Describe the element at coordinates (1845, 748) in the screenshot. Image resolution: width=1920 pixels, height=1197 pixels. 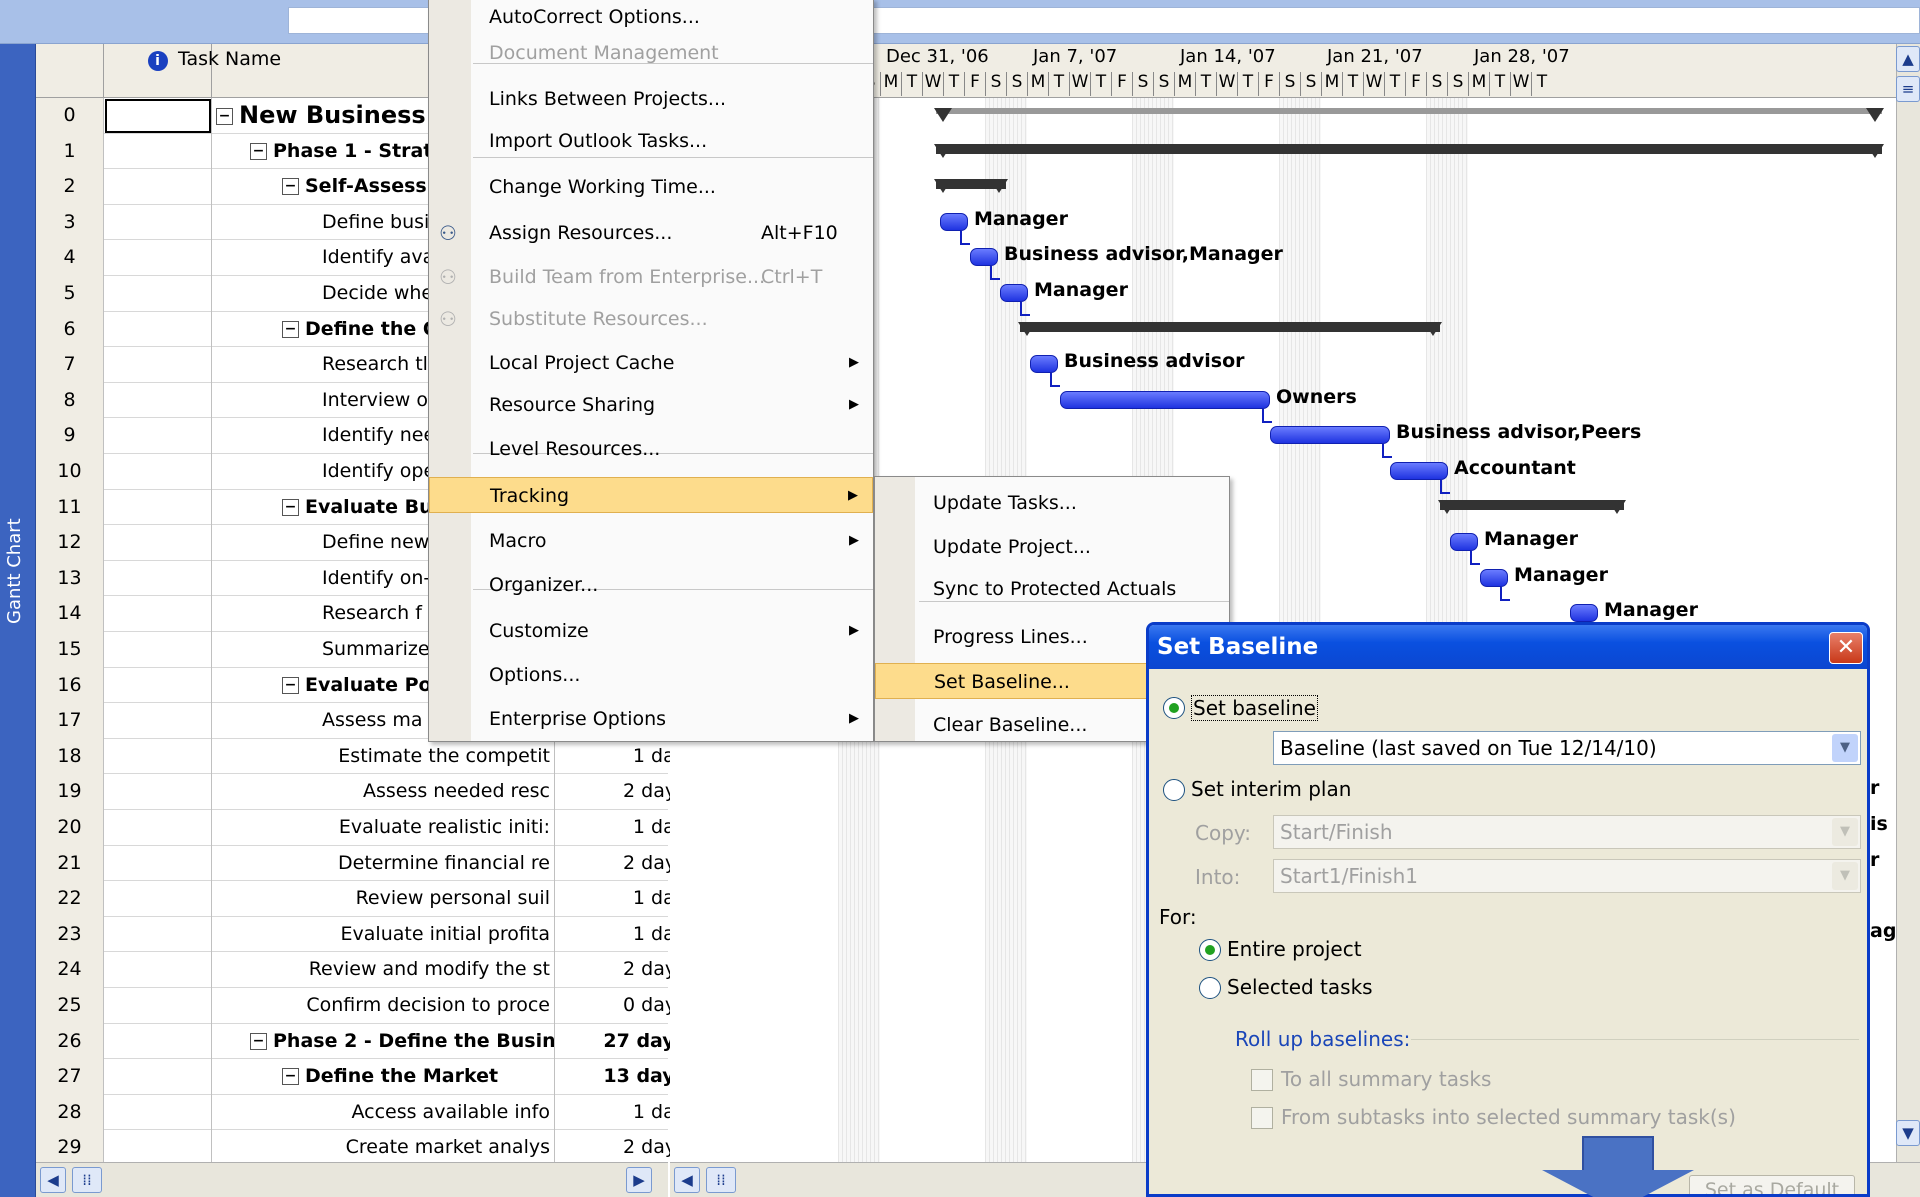
I see `chevron-down-icon: ▼` at that location.